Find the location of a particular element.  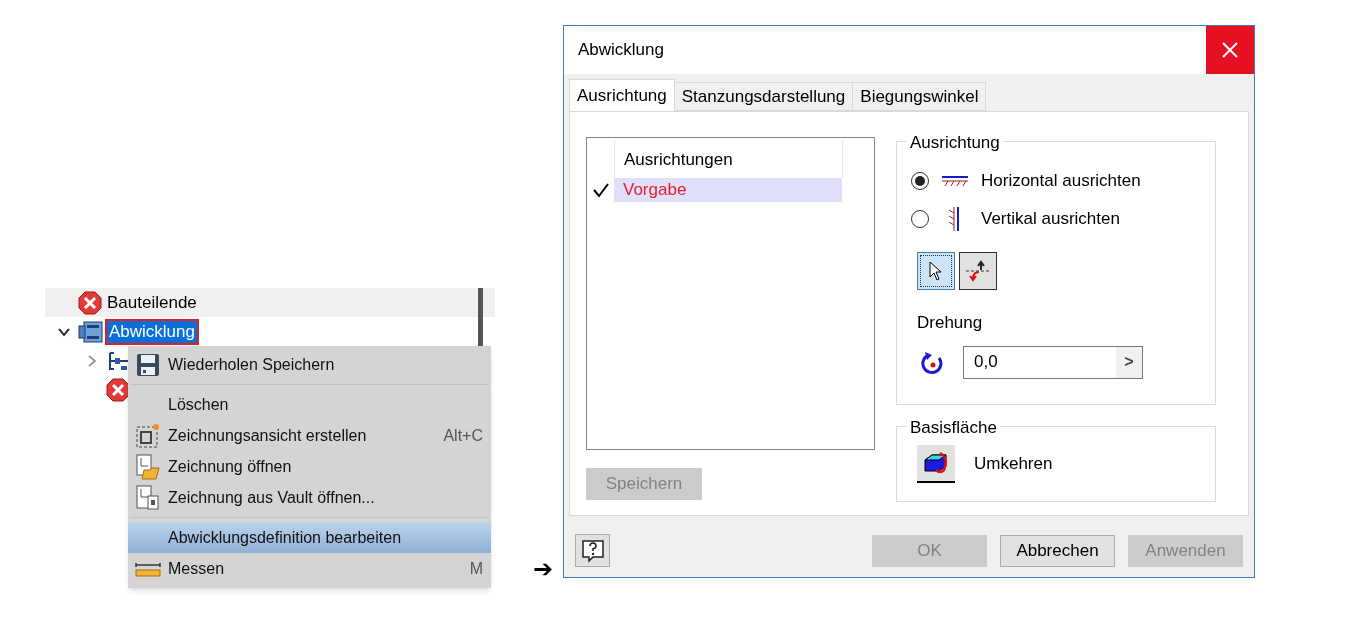

menu-item: Zeichnungsansicht erstellen Alt+C is located at coordinates (309, 435).